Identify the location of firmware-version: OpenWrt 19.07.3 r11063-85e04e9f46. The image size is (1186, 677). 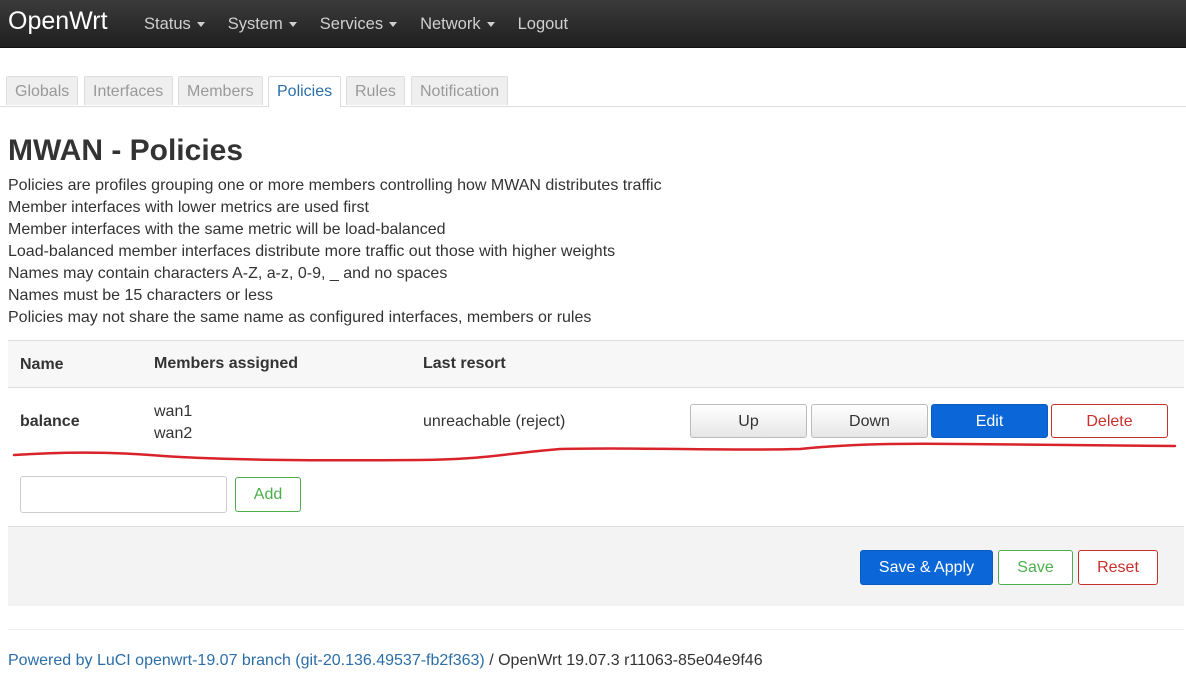
(630, 660).